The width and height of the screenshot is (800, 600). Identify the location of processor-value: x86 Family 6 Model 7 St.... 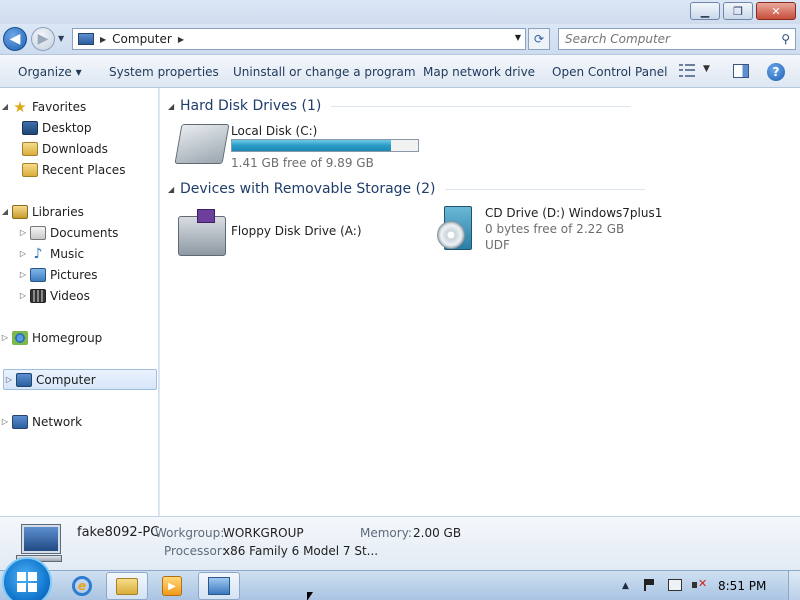
(301, 551).